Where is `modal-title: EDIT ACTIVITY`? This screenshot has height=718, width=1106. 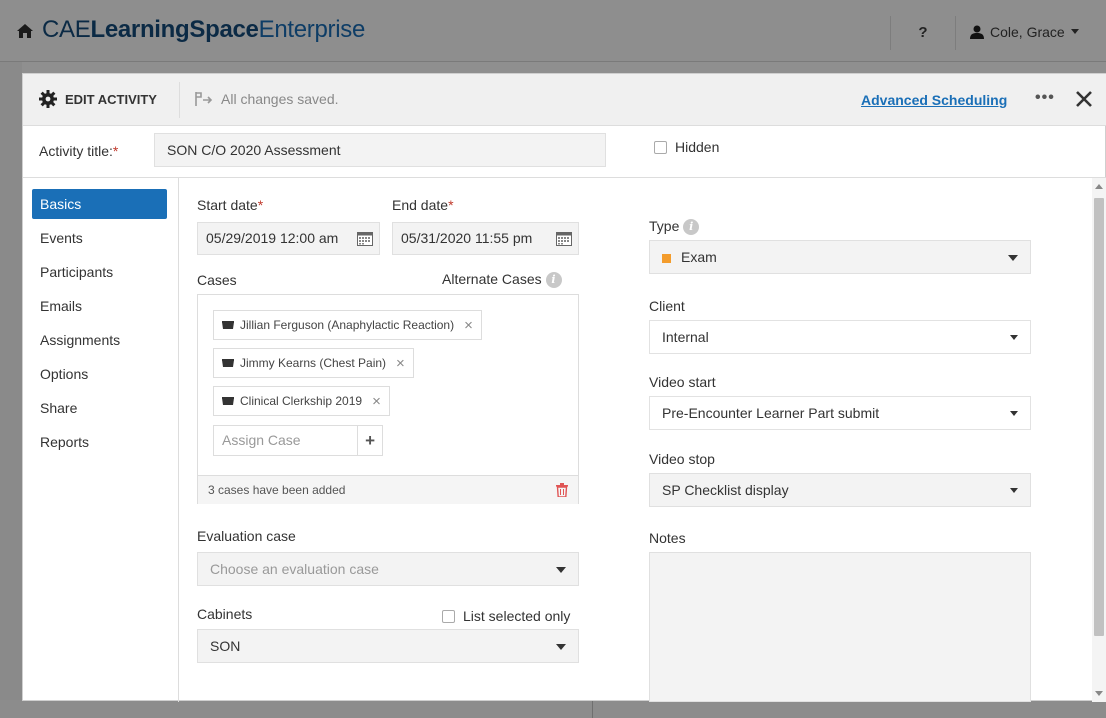 modal-title: EDIT ACTIVITY is located at coordinates (98, 99).